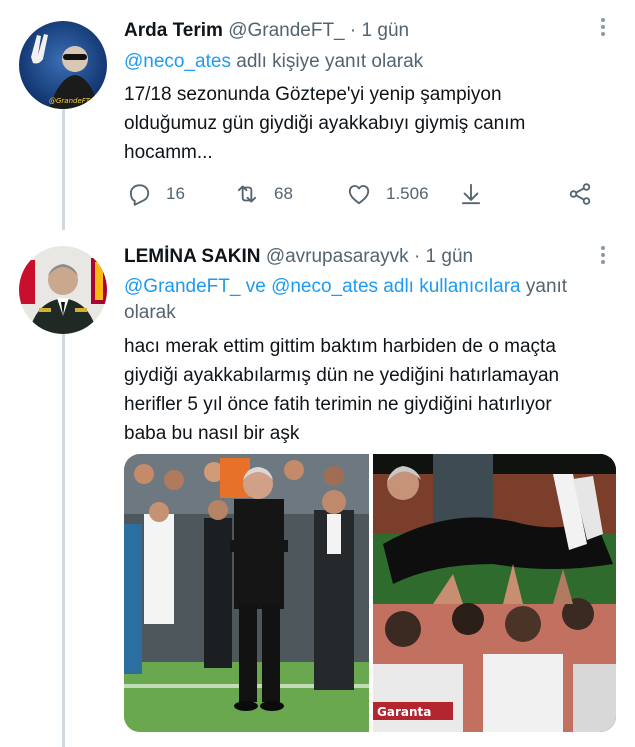  Describe the element at coordinates (247, 194) in the screenshot. I see `retweet-icon` at that location.